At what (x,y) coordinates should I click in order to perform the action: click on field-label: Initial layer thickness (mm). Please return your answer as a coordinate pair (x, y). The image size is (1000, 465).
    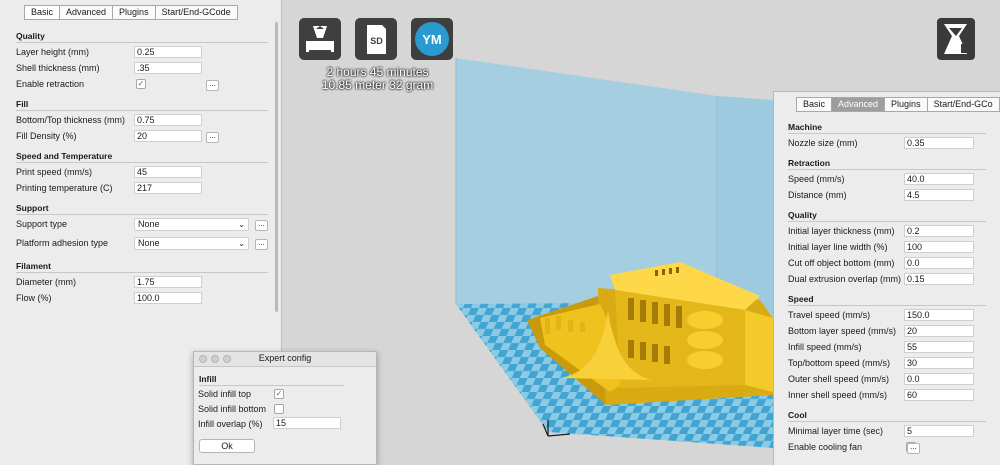
    Looking at the image, I should click on (841, 231).